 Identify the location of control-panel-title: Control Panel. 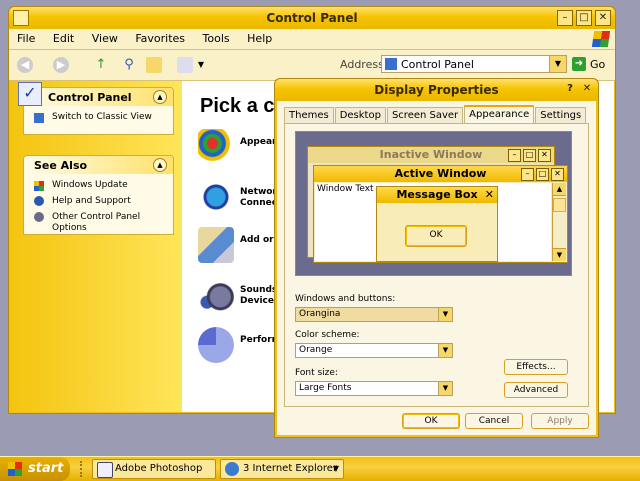
(312, 18).